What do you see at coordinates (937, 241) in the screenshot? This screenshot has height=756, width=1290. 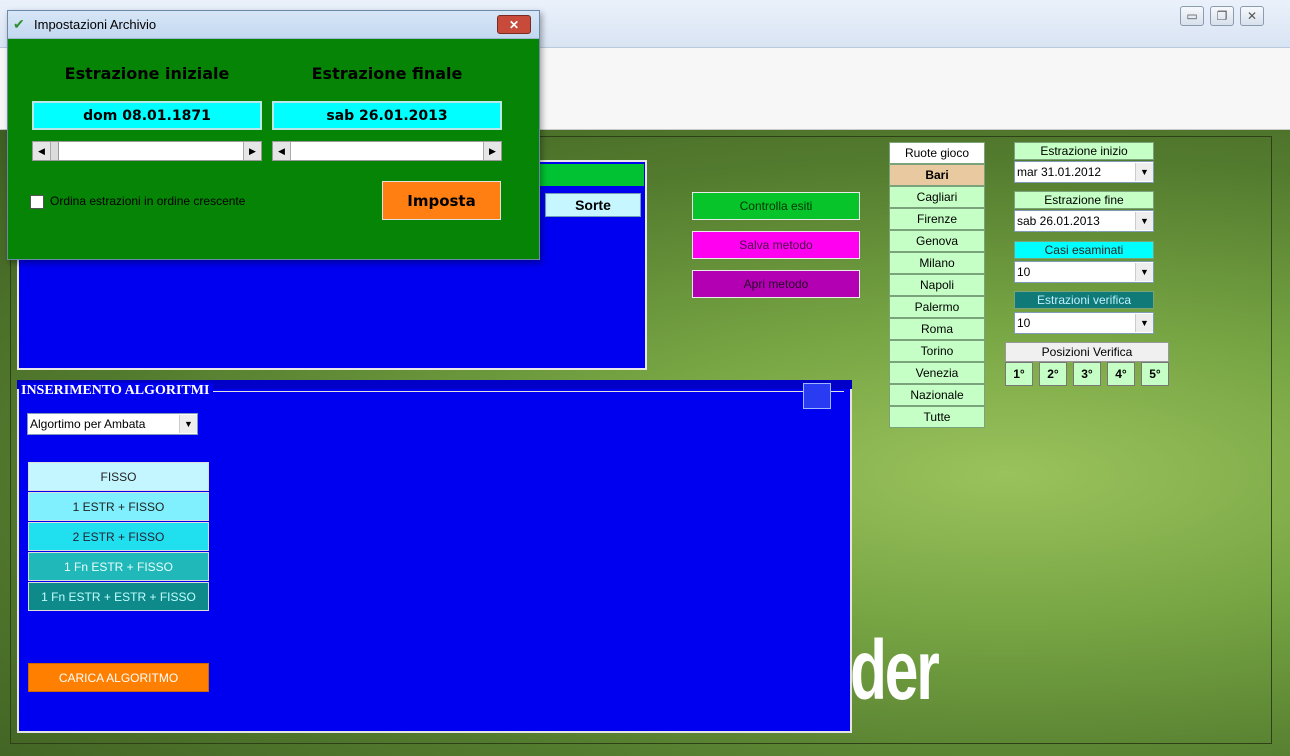 I see `ruota-genova: Genova` at bounding box center [937, 241].